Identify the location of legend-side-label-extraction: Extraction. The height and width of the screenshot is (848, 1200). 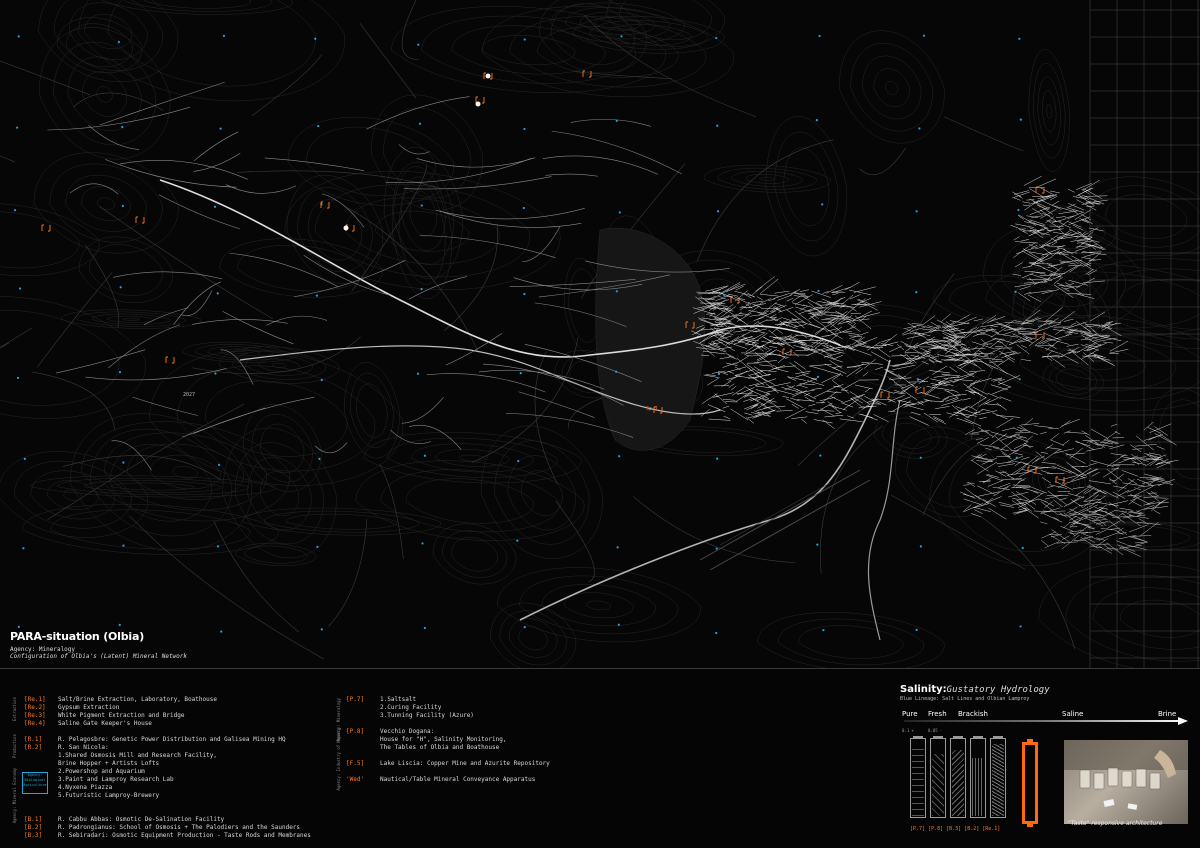
(14, 709).